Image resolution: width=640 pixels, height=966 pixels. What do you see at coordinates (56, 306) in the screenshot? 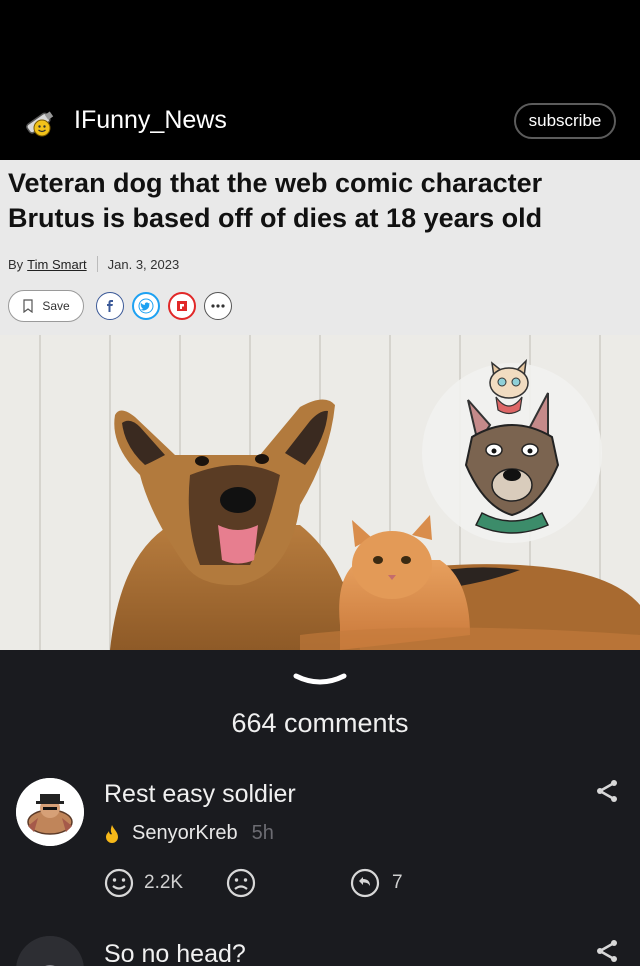
I see `save-label: Save` at bounding box center [56, 306].